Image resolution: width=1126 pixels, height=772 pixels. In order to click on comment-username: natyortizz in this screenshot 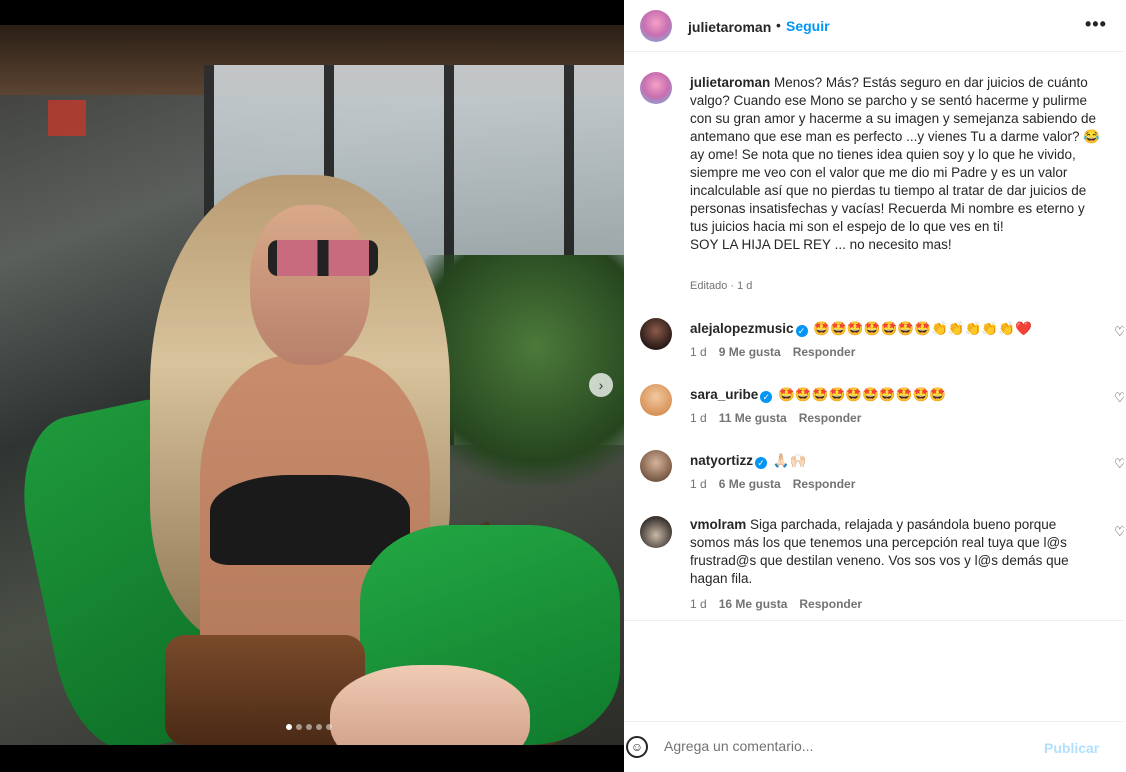, I will do `click(721, 460)`.